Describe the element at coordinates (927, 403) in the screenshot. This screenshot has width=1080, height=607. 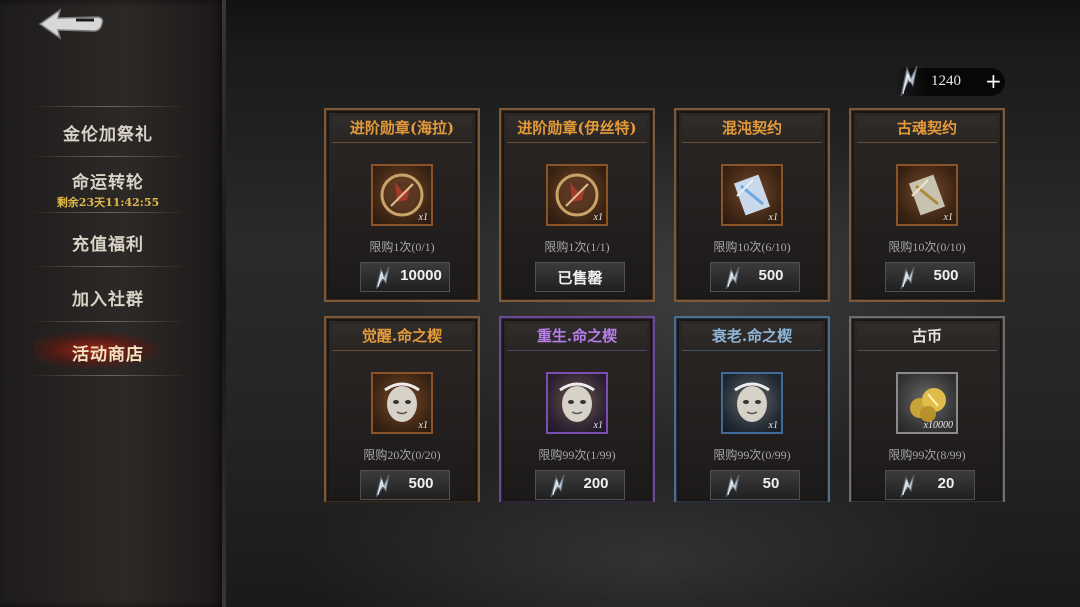
I see `item-slot: x10000` at that location.